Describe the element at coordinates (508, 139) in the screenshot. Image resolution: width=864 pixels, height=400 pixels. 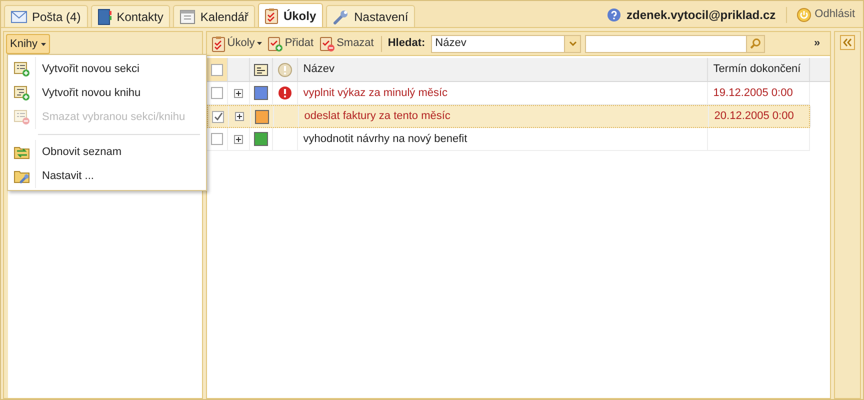
I see `task-row: vyhodnotit návrhy na nový benefit` at that location.